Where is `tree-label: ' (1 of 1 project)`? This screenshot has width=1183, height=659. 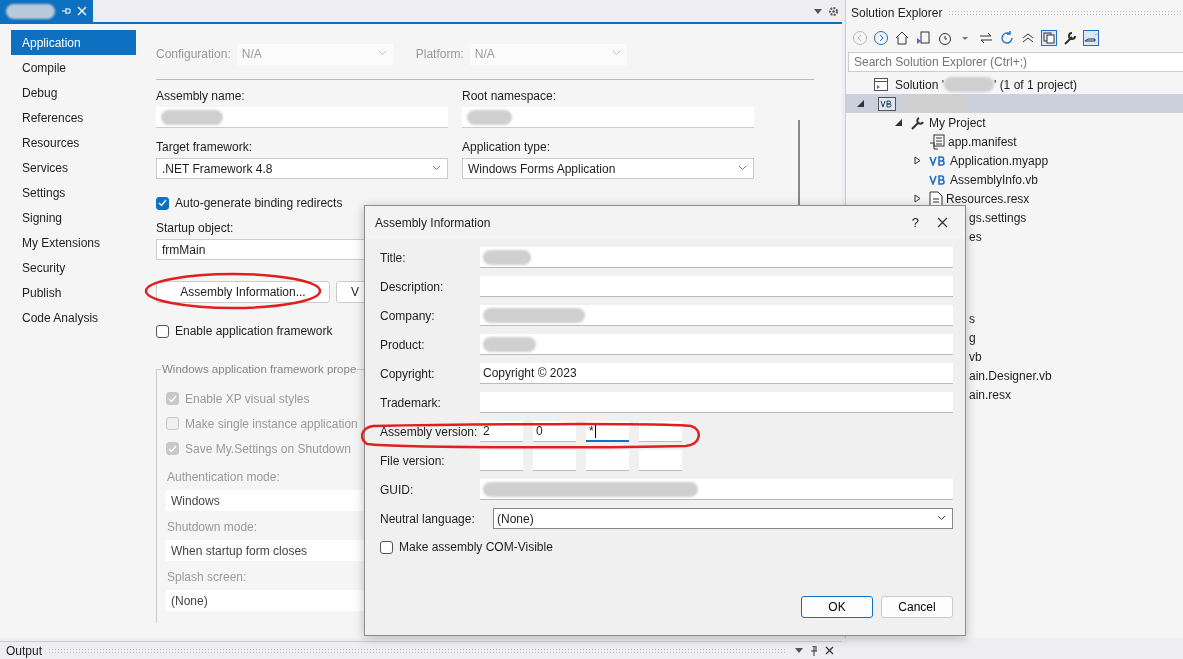
tree-label: ' (1 of 1 project) is located at coordinates (1035, 85).